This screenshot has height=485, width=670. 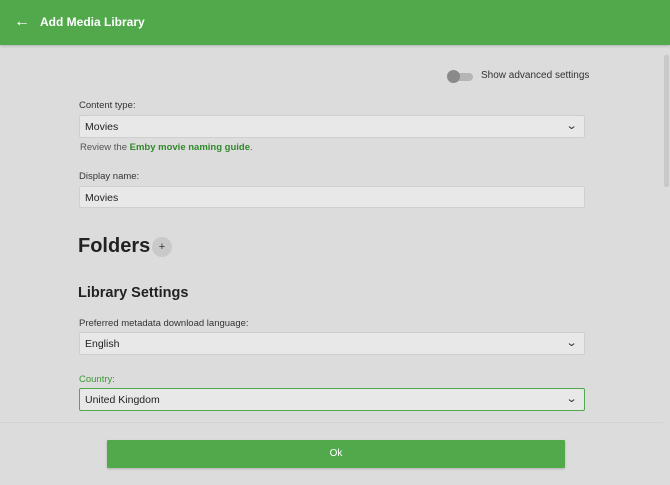 What do you see at coordinates (102, 127) in the screenshot?
I see `content-type-value: Movies` at bounding box center [102, 127].